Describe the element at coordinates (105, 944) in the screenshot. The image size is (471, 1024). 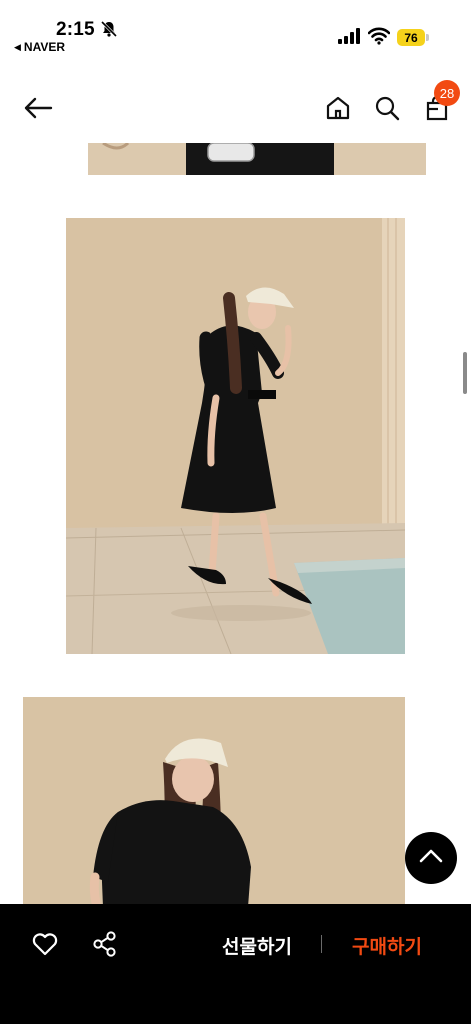
I see `share-icon` at that location.